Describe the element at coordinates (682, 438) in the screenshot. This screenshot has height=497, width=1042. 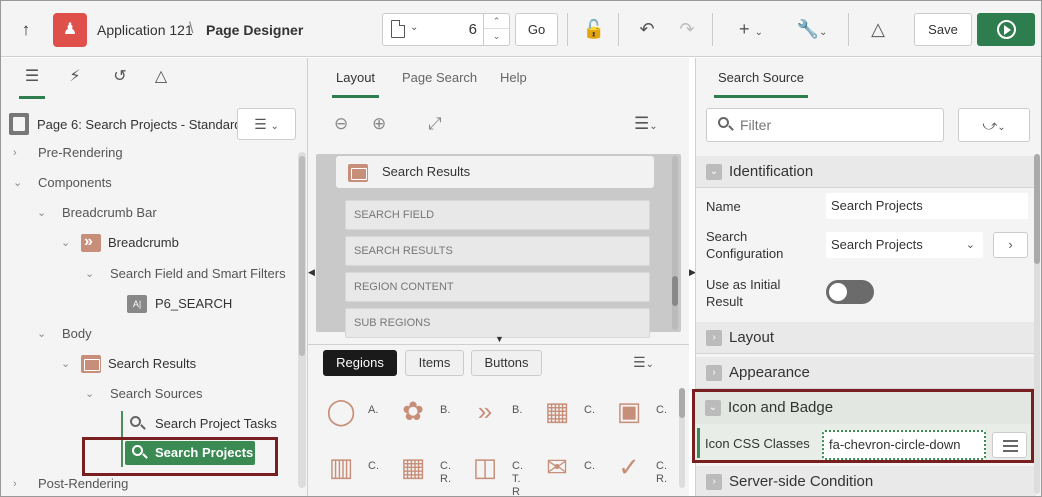
I see `gallery-scrollbar` at that location.